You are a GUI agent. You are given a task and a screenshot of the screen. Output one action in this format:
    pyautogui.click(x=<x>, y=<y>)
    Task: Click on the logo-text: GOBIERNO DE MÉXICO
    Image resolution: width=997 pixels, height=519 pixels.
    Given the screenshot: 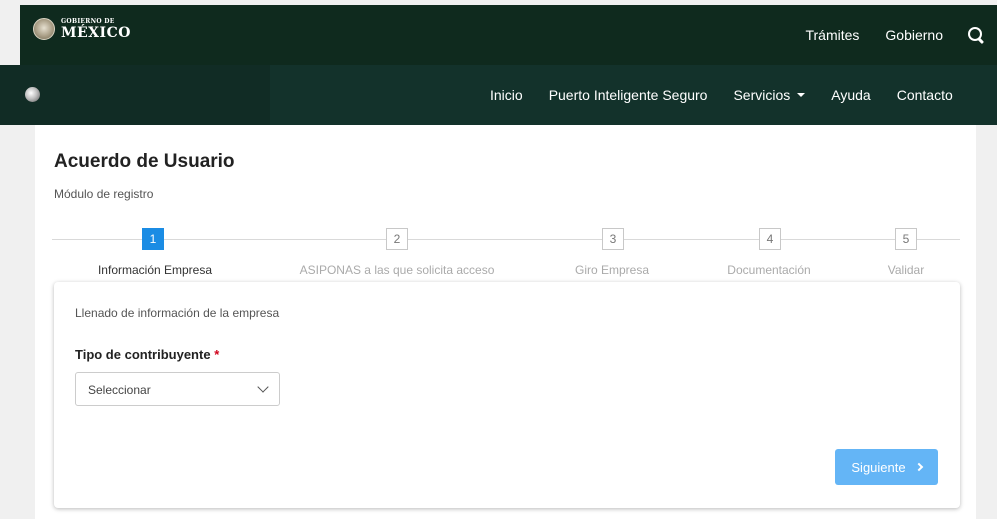 What is the action you would take?
    pyautogui.click(x=96, y=29)
    